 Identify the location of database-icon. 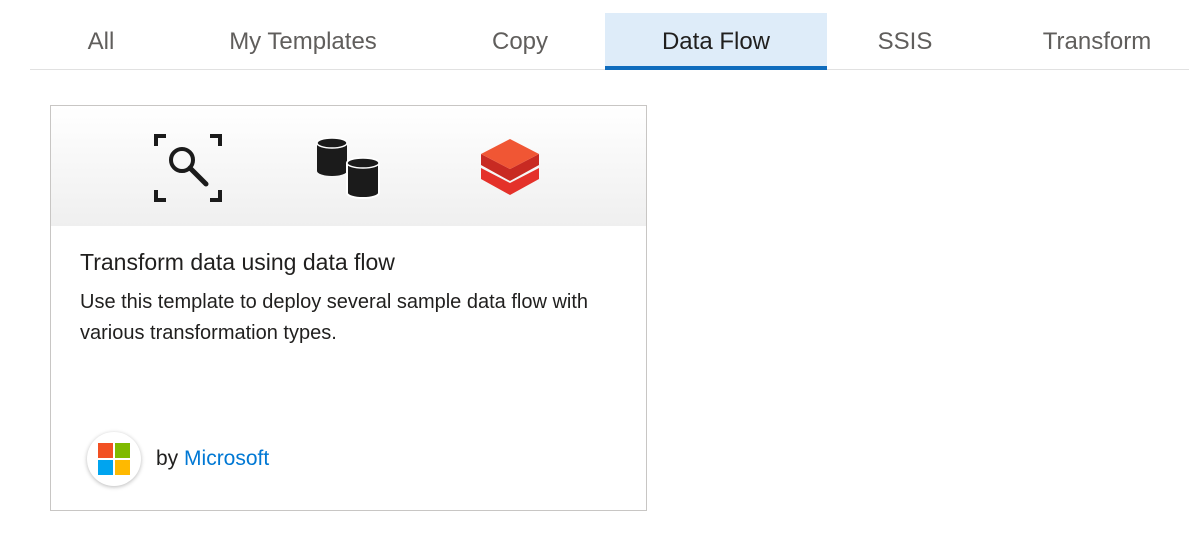
(348, 168).